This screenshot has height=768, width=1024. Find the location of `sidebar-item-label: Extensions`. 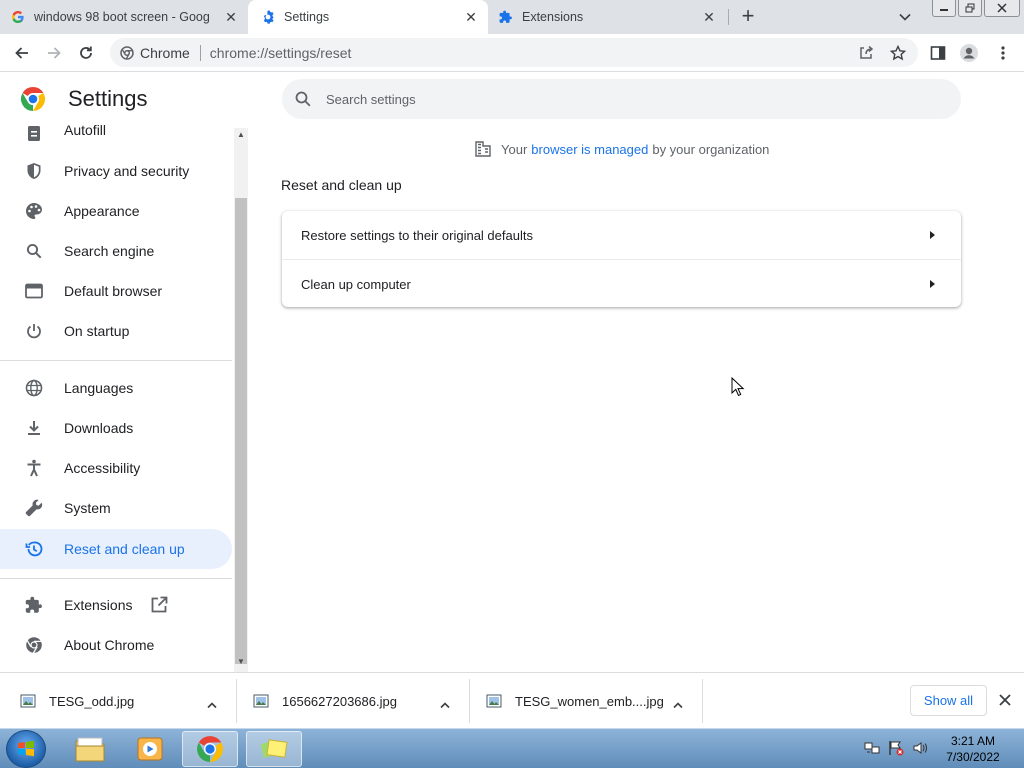

sidebar-item-label: Extensions is located at coordinates (98, 605).